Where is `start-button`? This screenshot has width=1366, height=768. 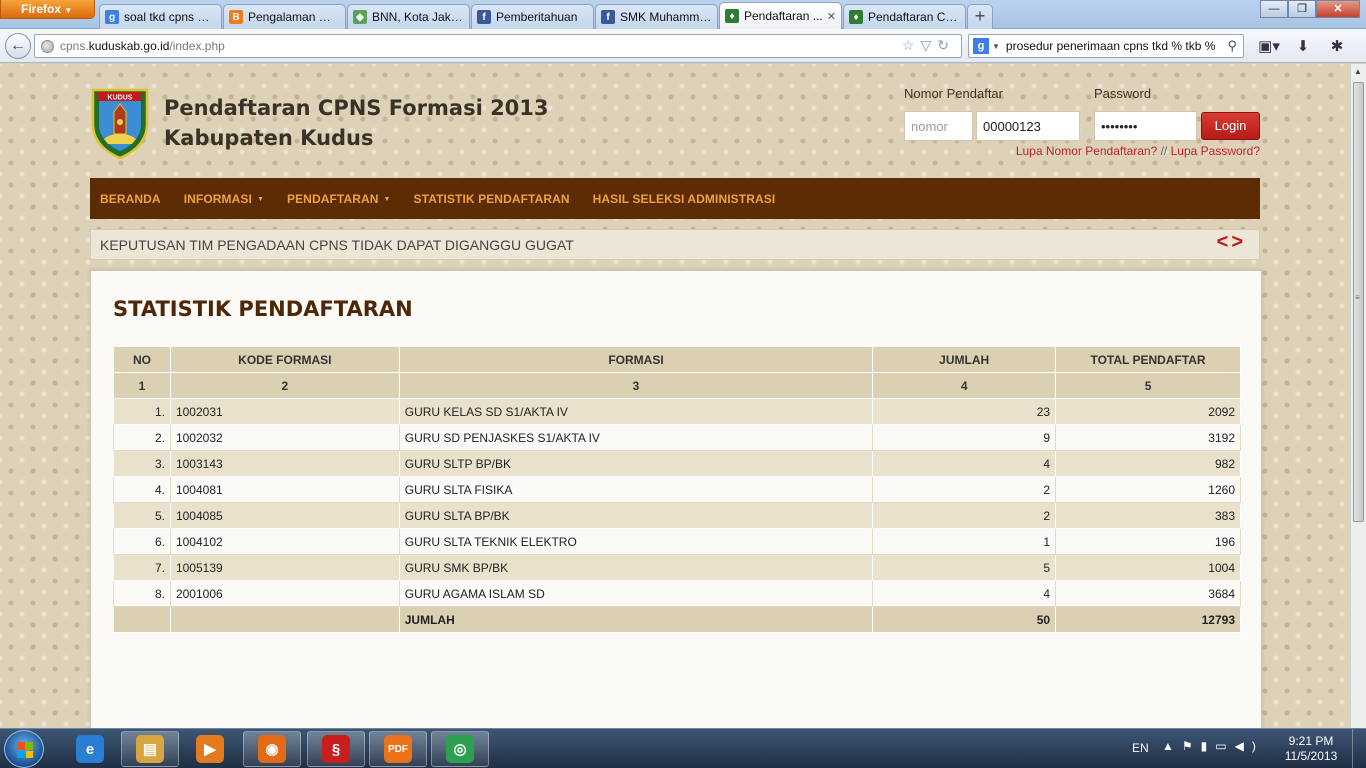
start-button is located at coordinates (24, 749).